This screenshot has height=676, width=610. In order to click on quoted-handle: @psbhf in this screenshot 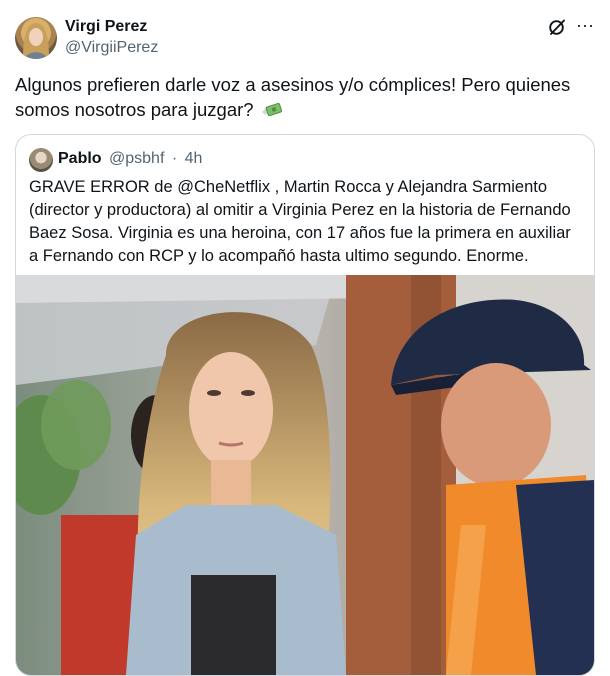, I will do `click(136, 158)`.